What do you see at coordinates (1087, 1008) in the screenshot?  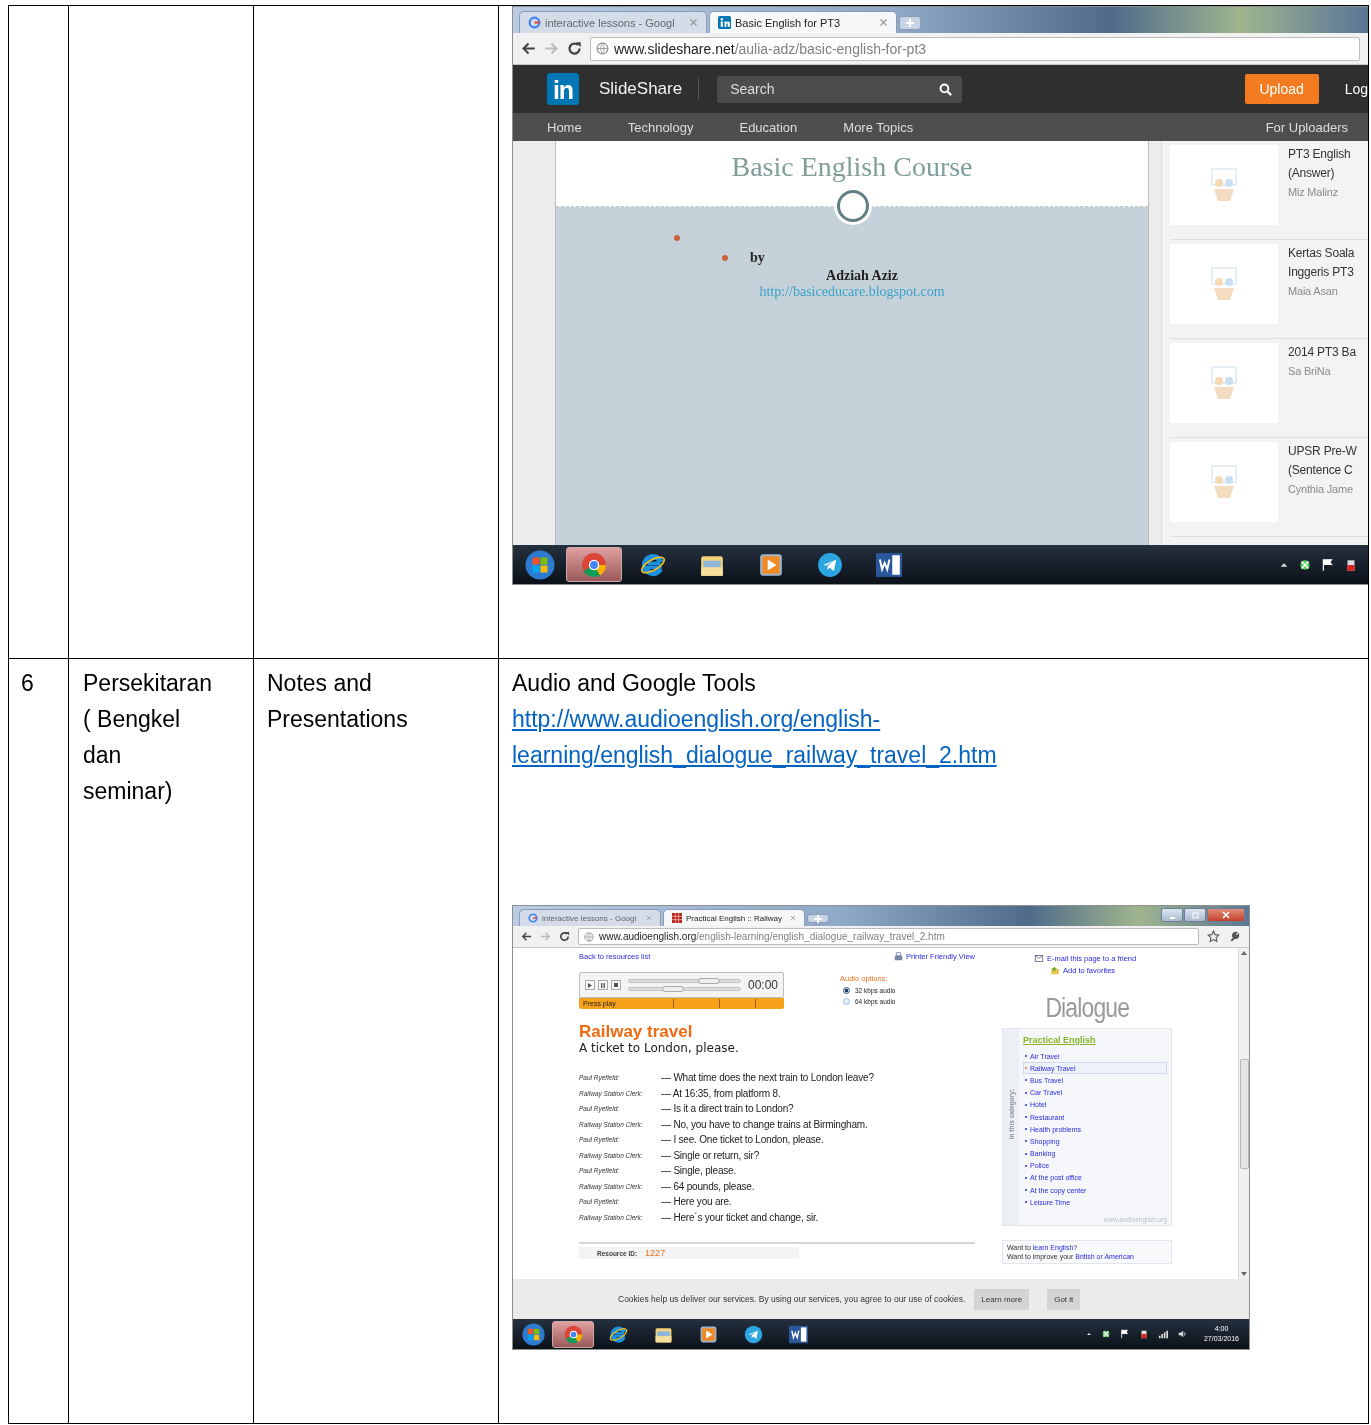 I see `section-heading: Dialogue` at bounding box center [1087, 1008].